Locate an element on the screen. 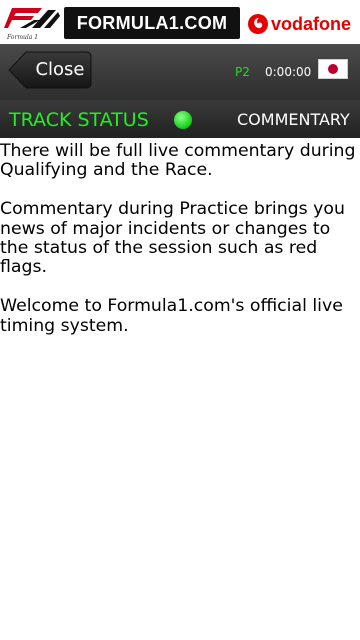 The image size is (360, 640). vodafone-speechmark-icon is located at coordinates (258, 24).